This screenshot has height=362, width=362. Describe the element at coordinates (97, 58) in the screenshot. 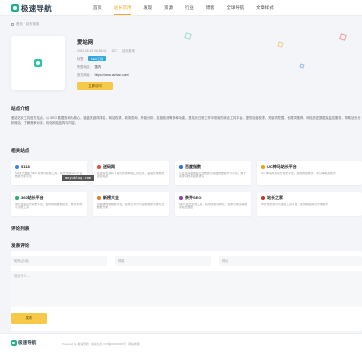

I see `tag-badge: SEO工具` at that location.